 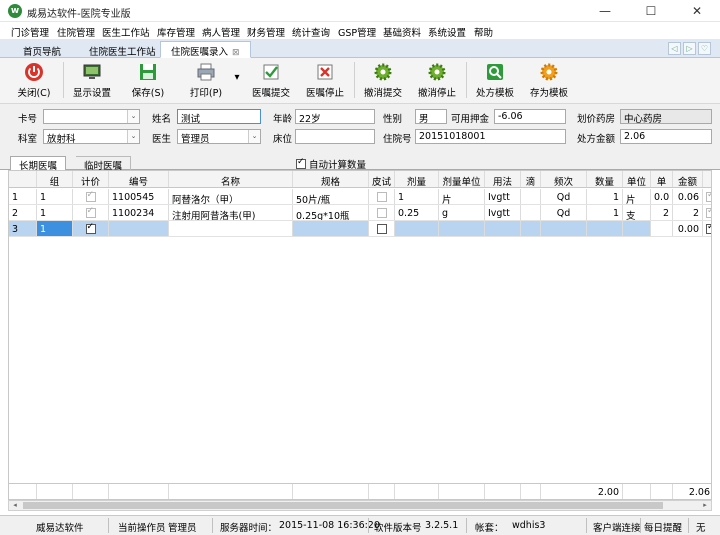 What do you see at coordinates (266, 32) in the screenshot?
I see `menu-finance: 财务管理` at bounding box center [266, 32].